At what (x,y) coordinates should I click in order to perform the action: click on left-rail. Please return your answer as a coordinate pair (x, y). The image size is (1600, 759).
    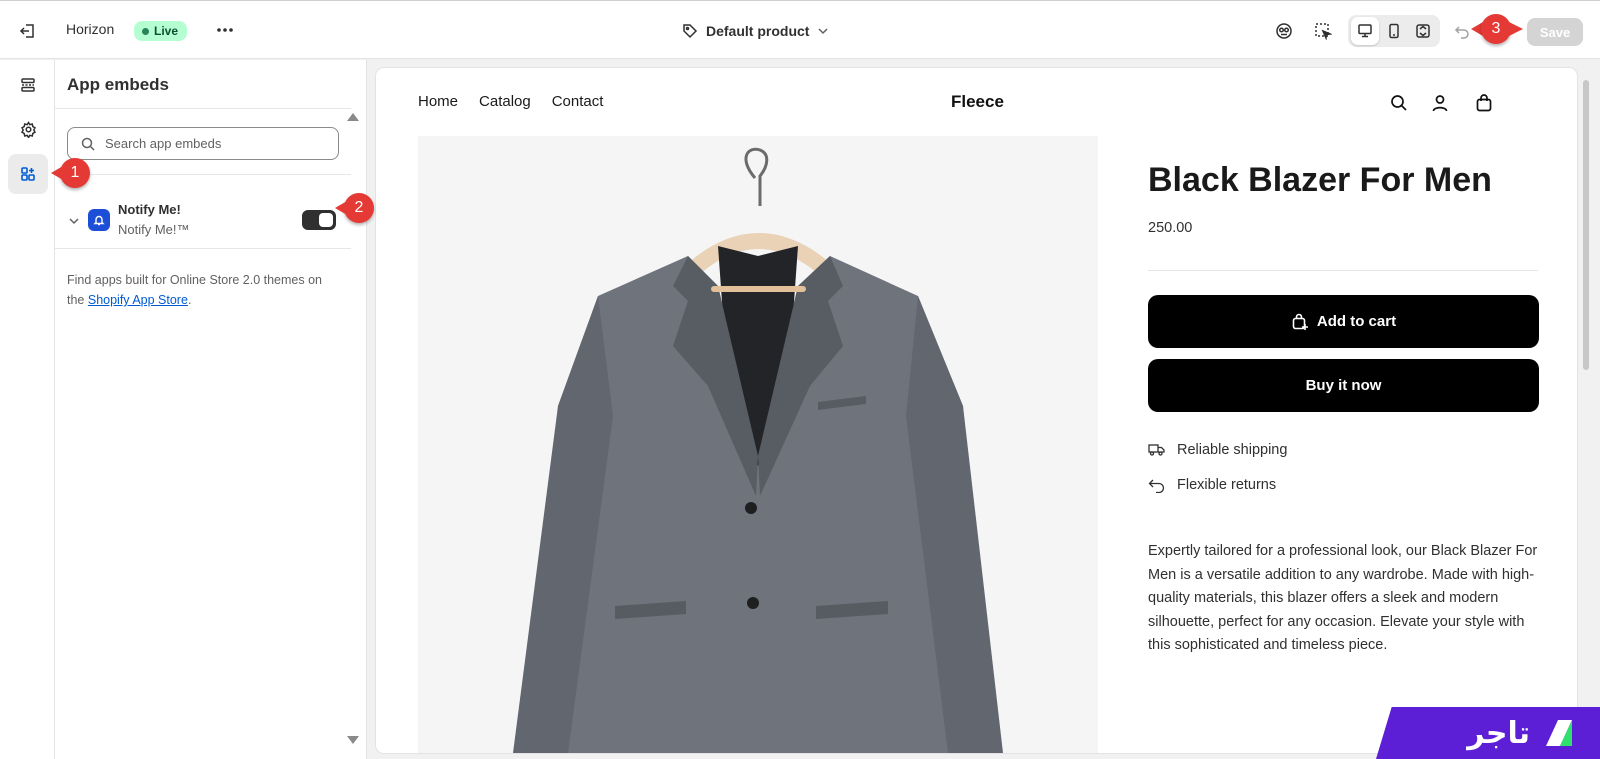
    Looking at the image, I should click on (27, 409).